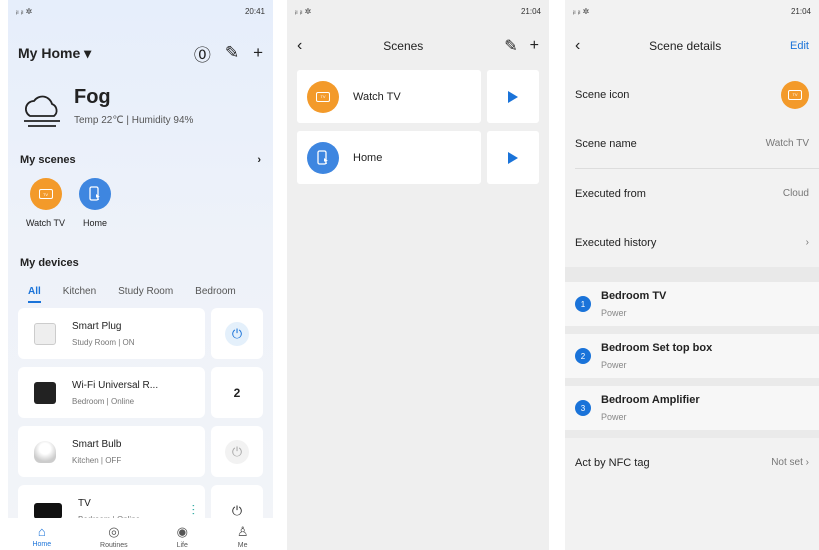 This screenshot has height=550, width=819. What do you see at coordinates (692, 412) in the screenshot?
I see `action-item: 3 Bedroom Amplifier Power` at bounding box center [692, 412].